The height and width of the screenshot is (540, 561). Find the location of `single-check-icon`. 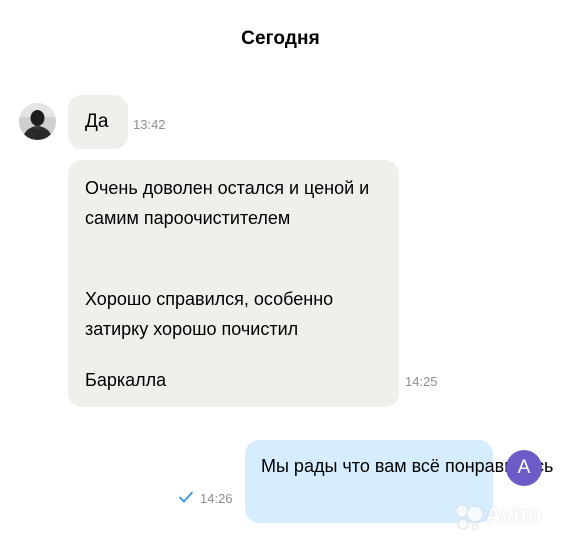

single-check-icon is located at coordinates (186, 497).